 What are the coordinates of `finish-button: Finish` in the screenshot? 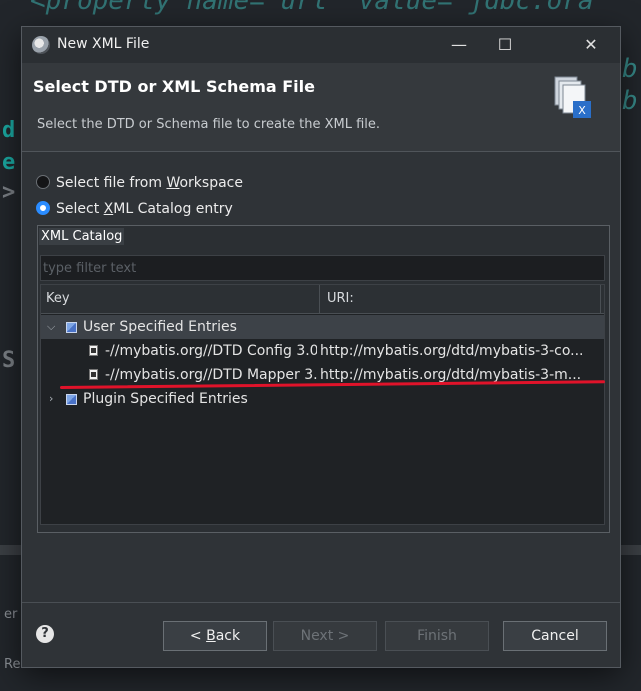 It's located at (437, 636).